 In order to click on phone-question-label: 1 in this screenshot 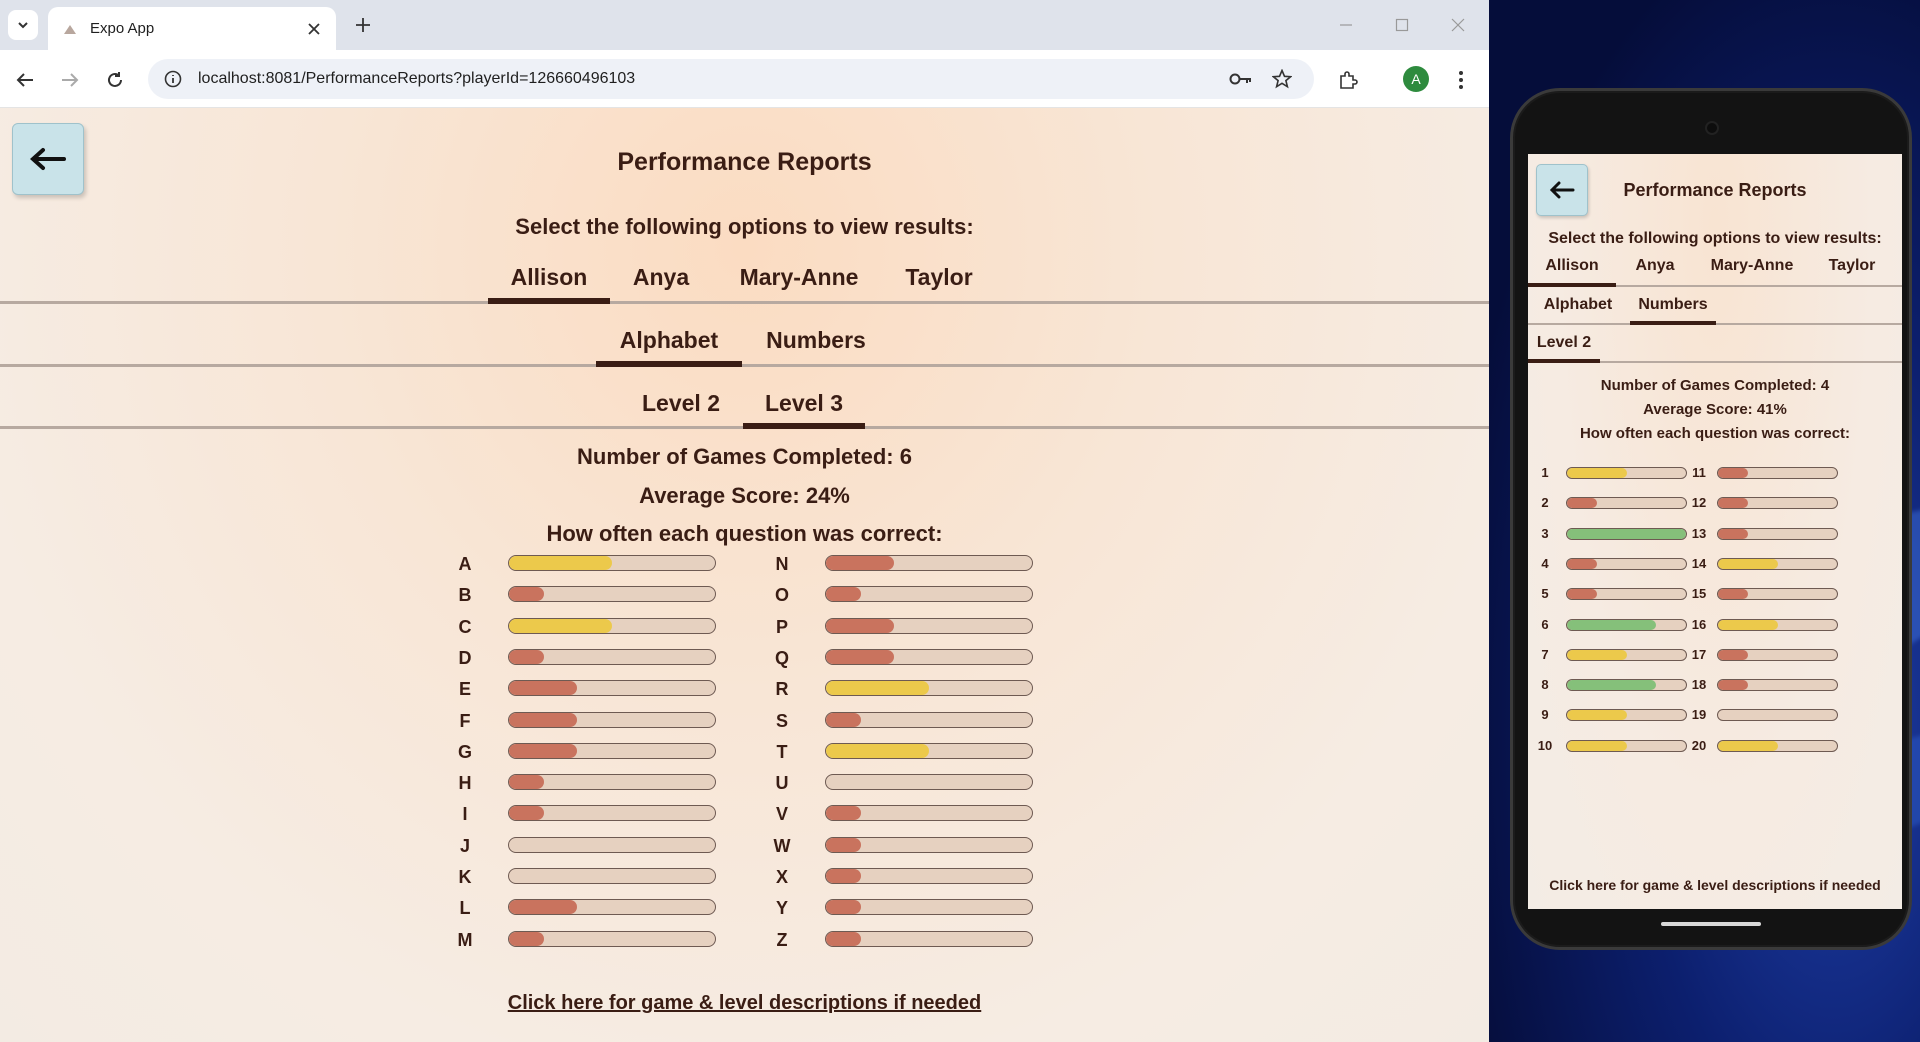, I will do `click(1545, 472)`.